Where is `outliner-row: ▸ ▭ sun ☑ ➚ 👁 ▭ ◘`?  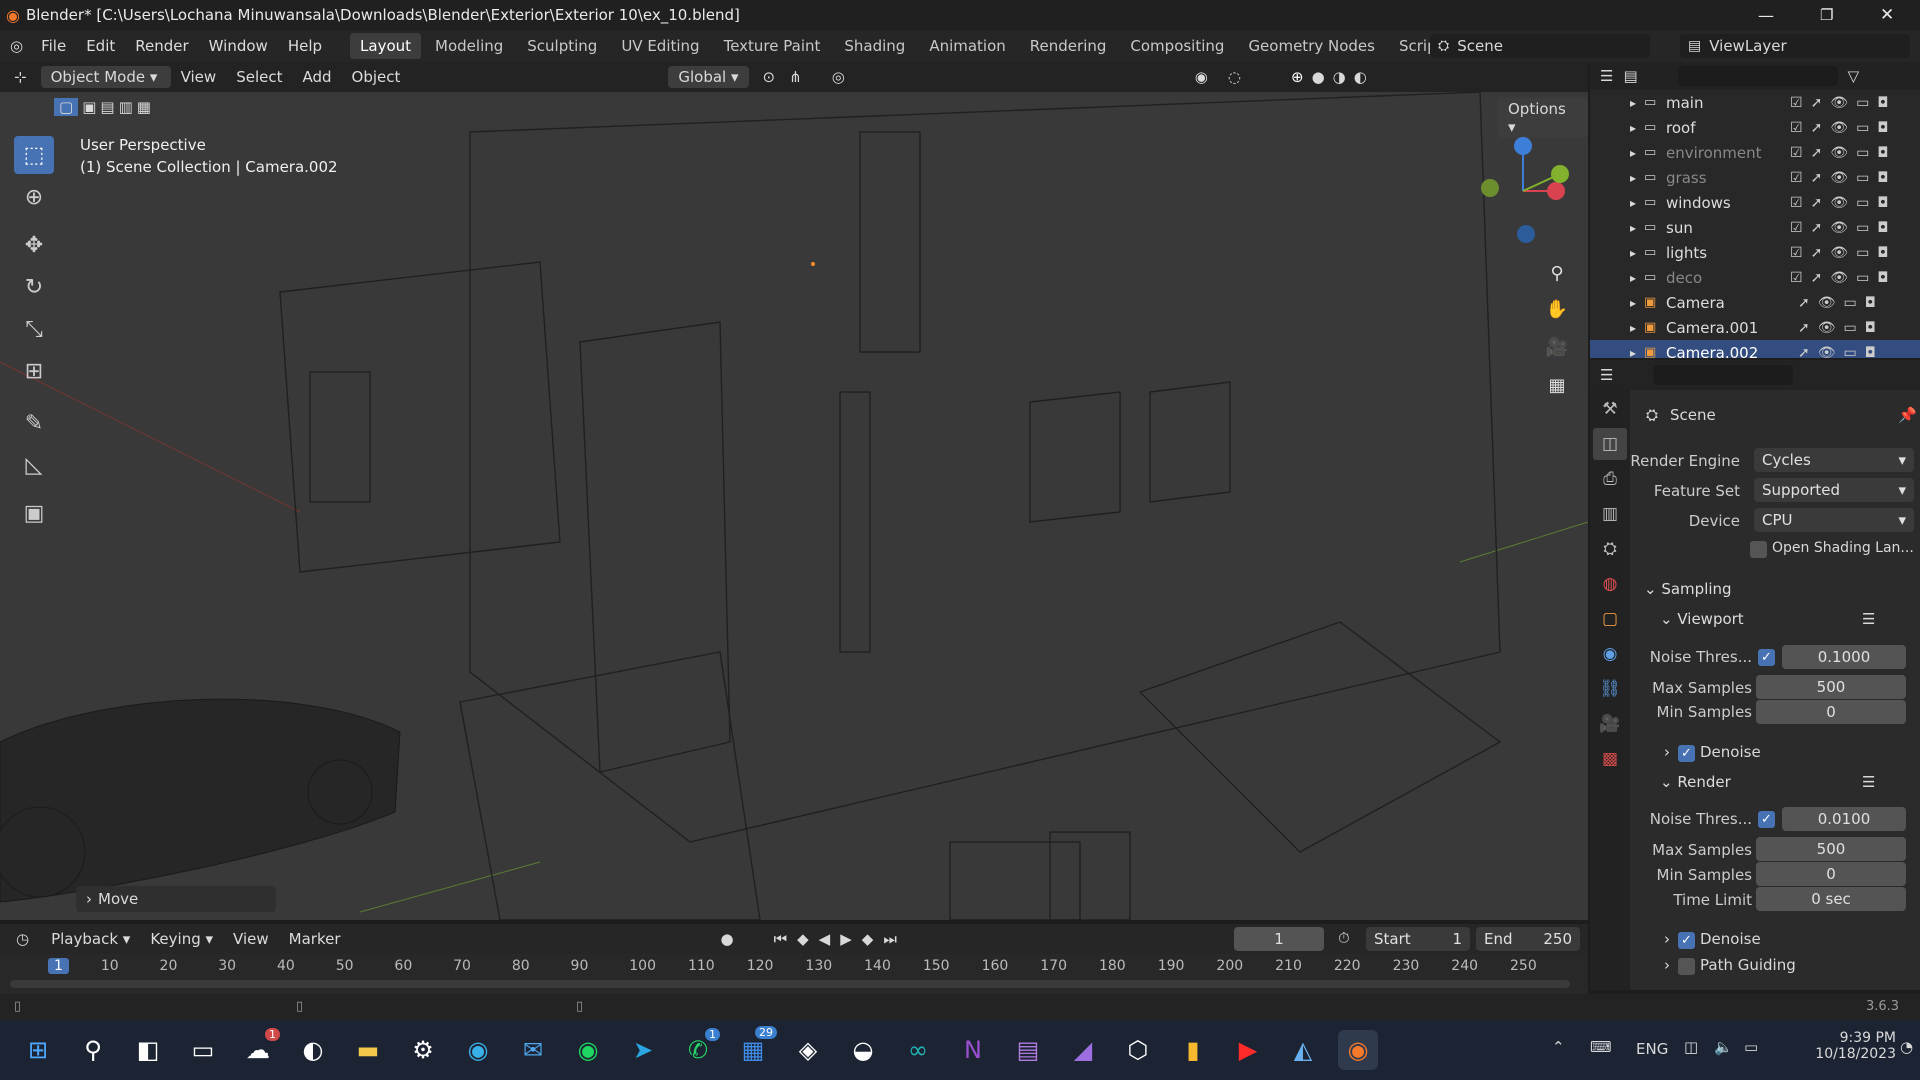 outliner-row: ▸ ▭ sun ☑ ➚ 👁 ▭ ◘ is located at coordinates (1755, 227).